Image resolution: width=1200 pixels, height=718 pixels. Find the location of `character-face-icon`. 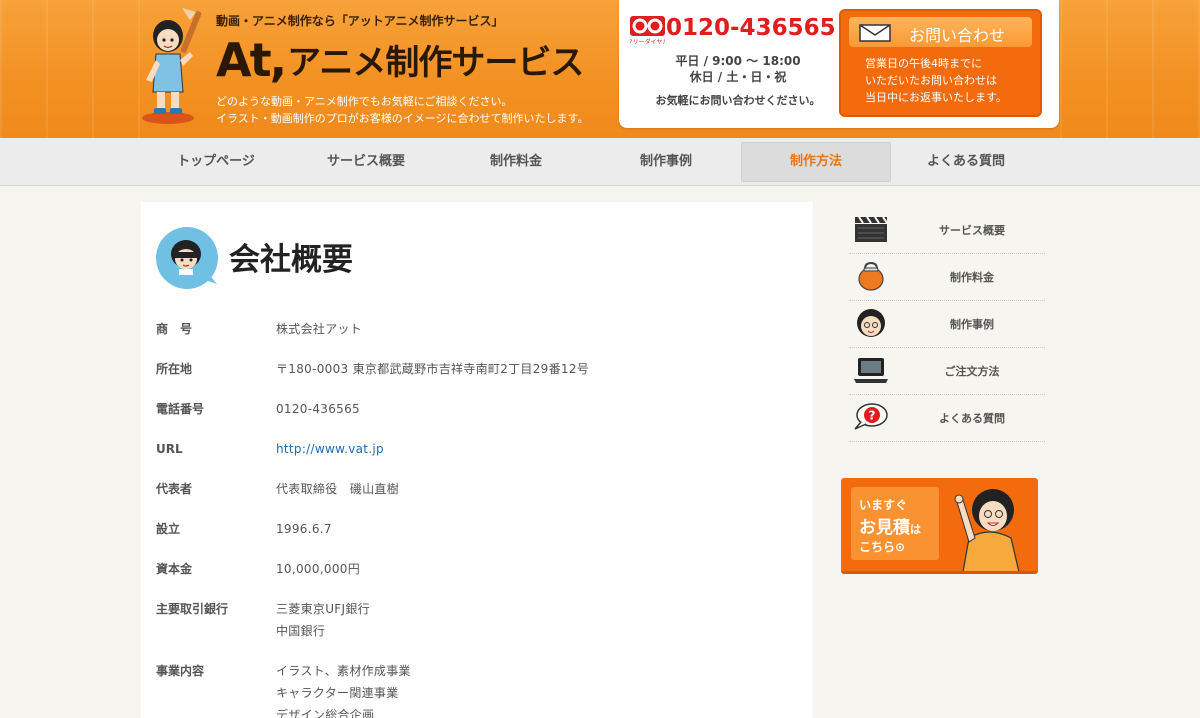

character-face-icon is located at coordinates (871, 323).